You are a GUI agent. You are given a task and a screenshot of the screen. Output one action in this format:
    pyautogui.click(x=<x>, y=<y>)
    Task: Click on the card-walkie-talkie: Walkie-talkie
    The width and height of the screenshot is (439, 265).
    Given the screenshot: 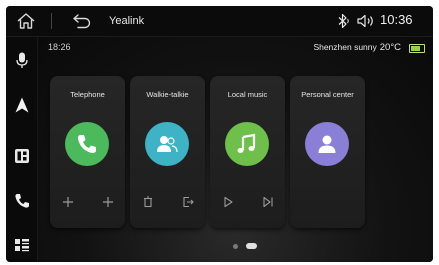 What is the action you would take?
    pyautogui.click(x=167, y=152)
    